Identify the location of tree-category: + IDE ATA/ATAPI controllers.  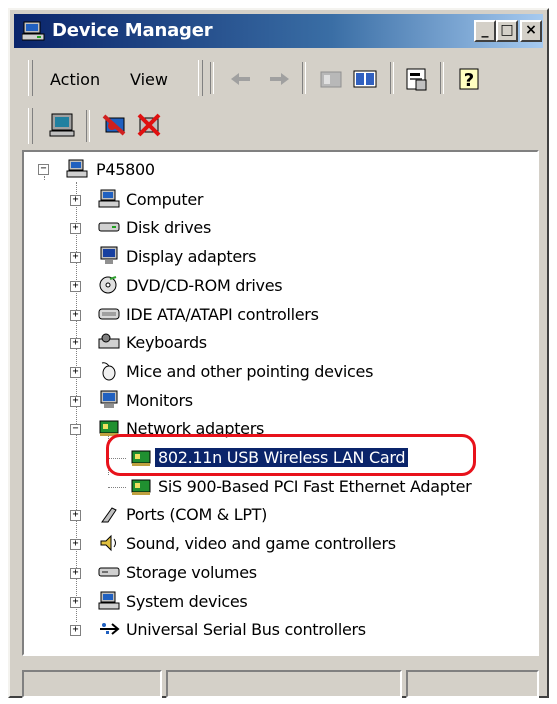
(274, 315).